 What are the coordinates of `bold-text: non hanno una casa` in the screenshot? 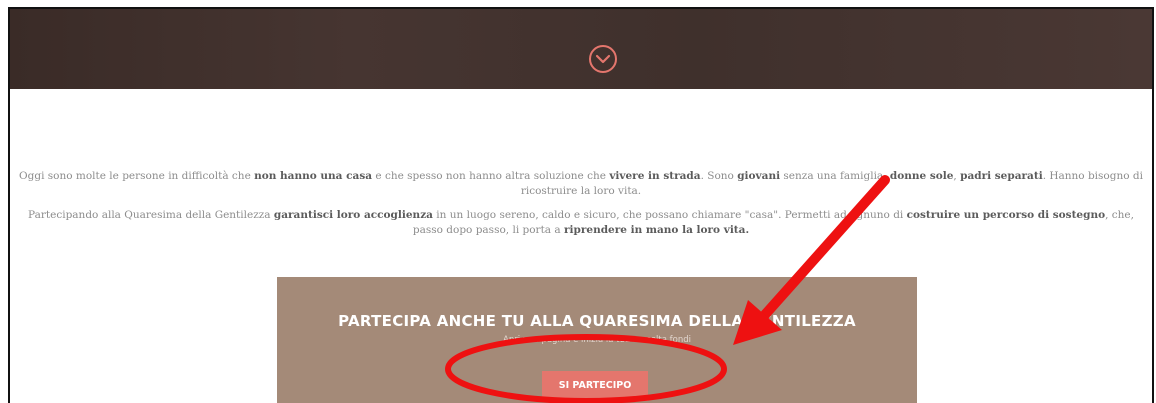 It's located at (313, 176).